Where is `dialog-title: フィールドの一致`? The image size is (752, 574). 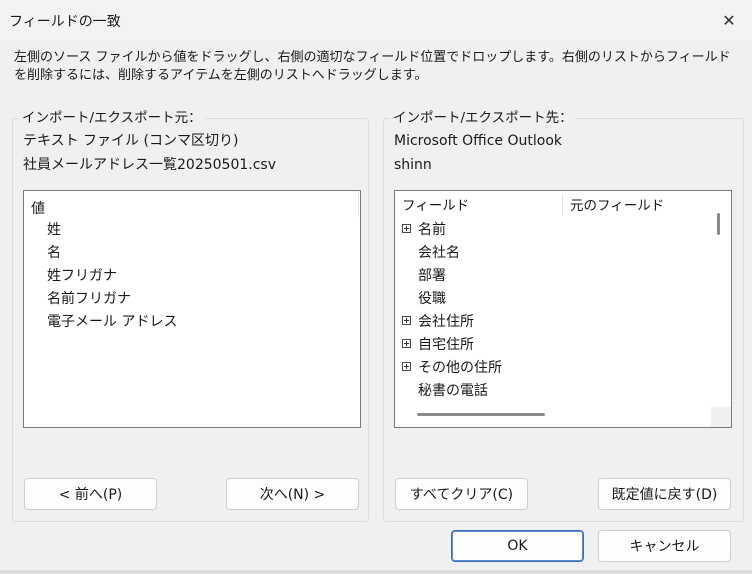 dialog-title: フィールドの一致 is located at coordinates (65, 22).